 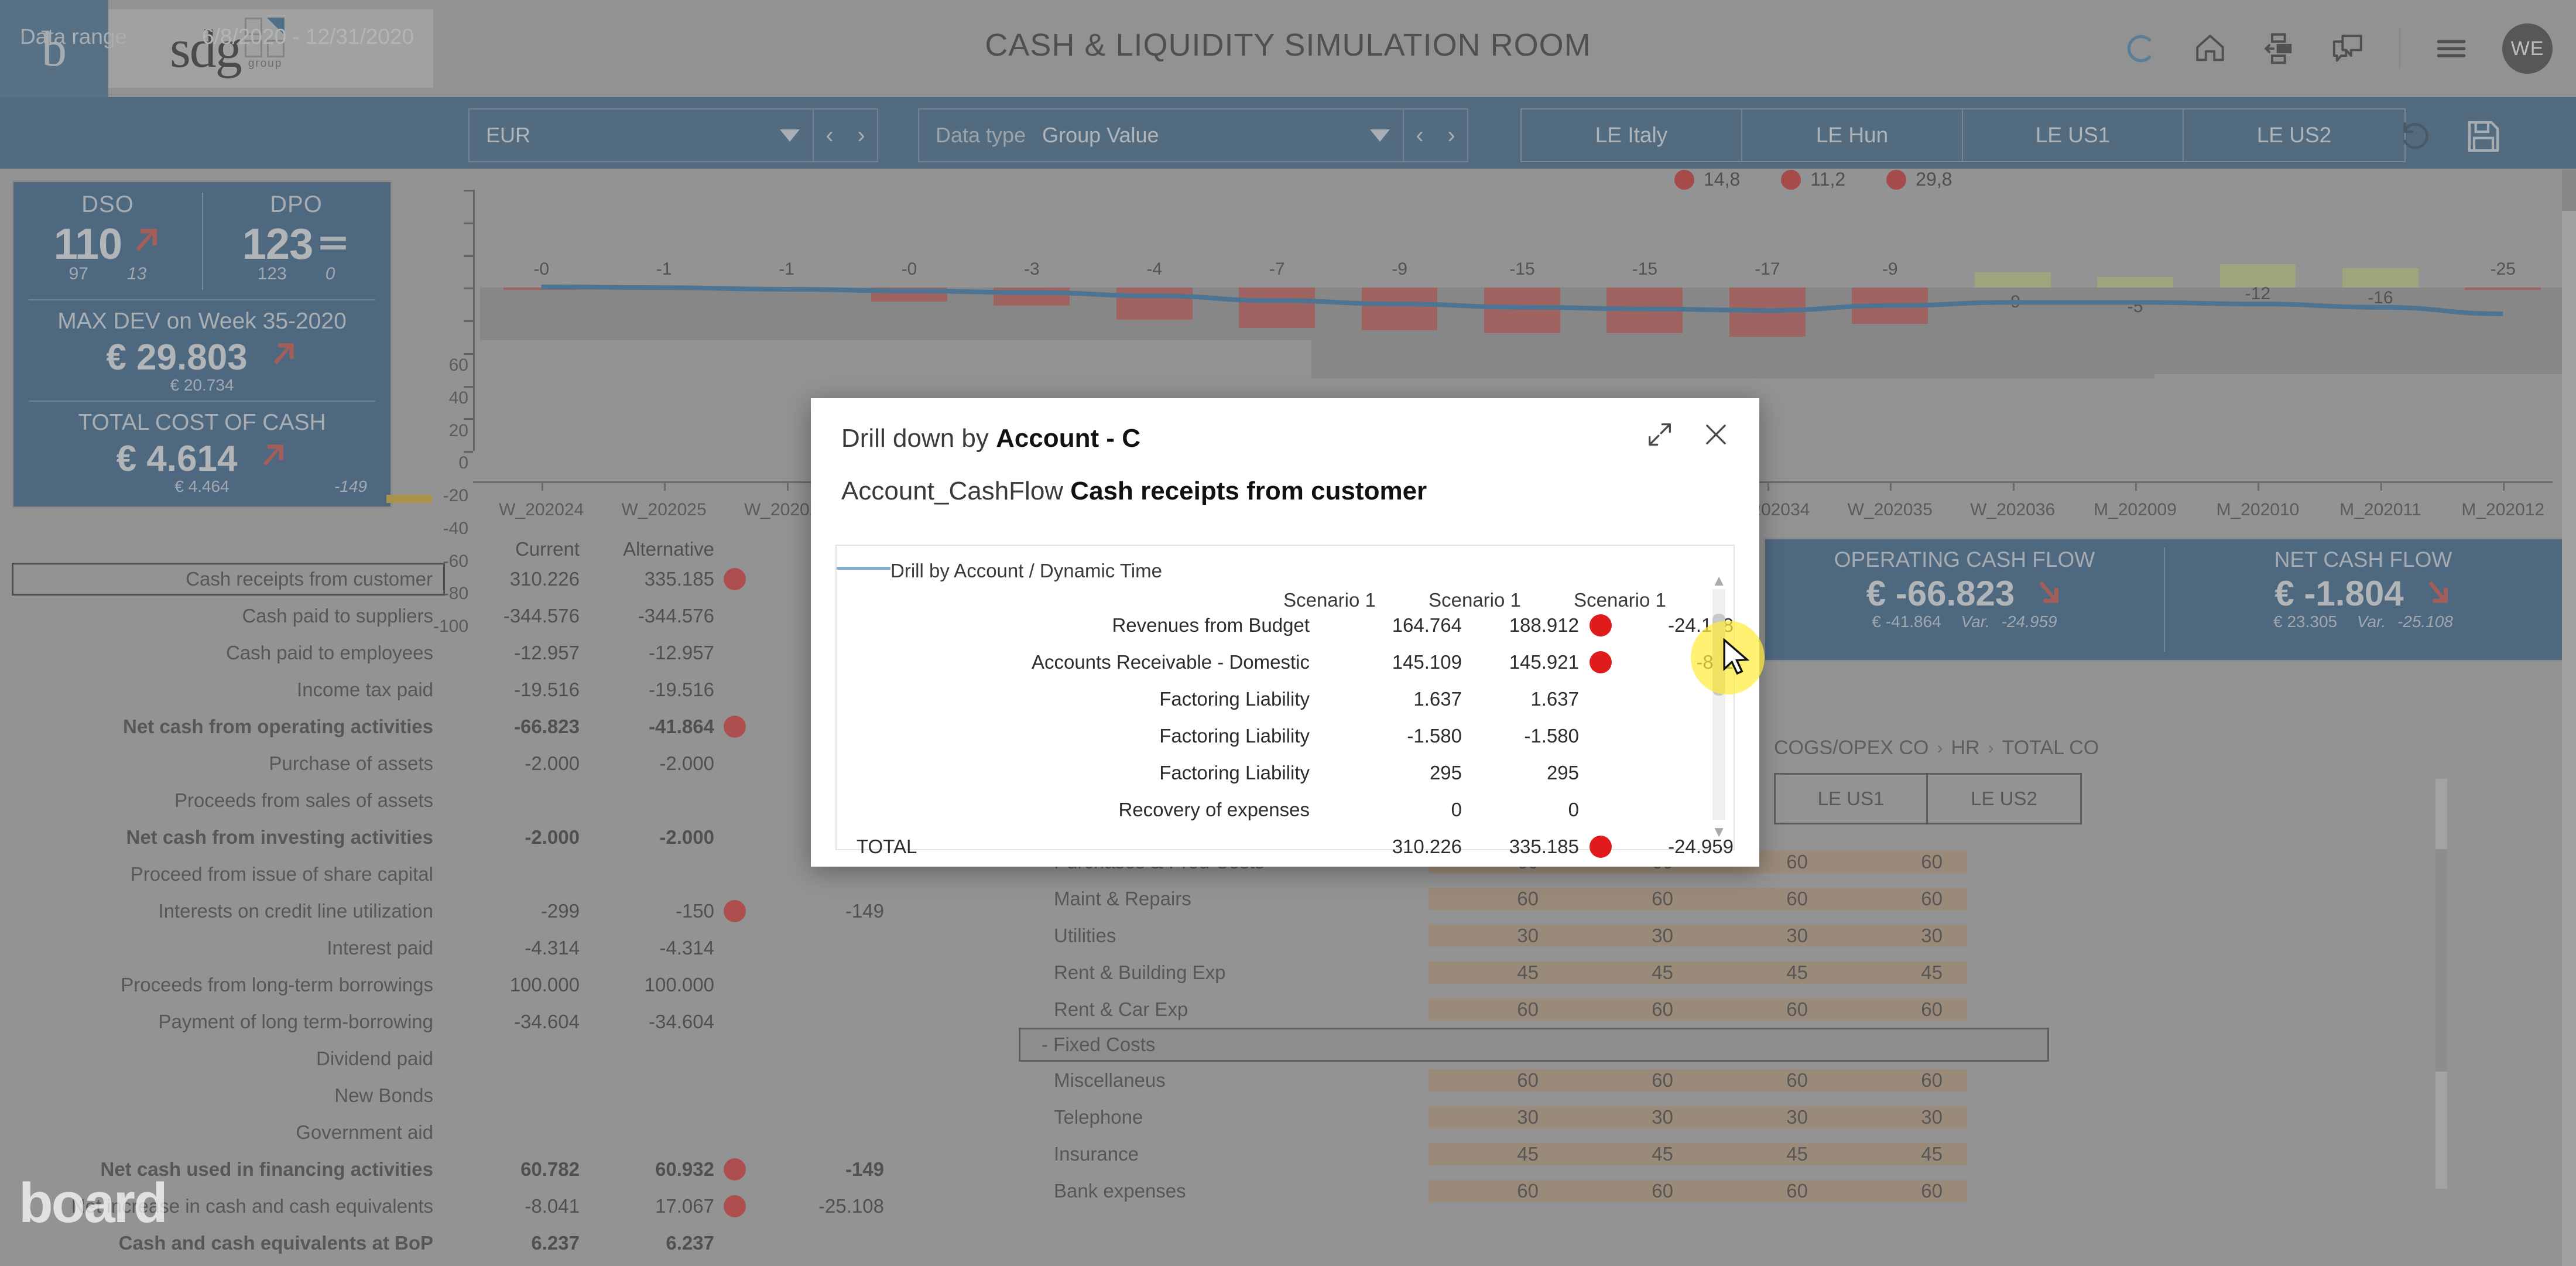 What do you see at coordinates (647, 1206) in the screenshot?
I see `cell-alternative: 17.067` at bounding box center [647, 1206].